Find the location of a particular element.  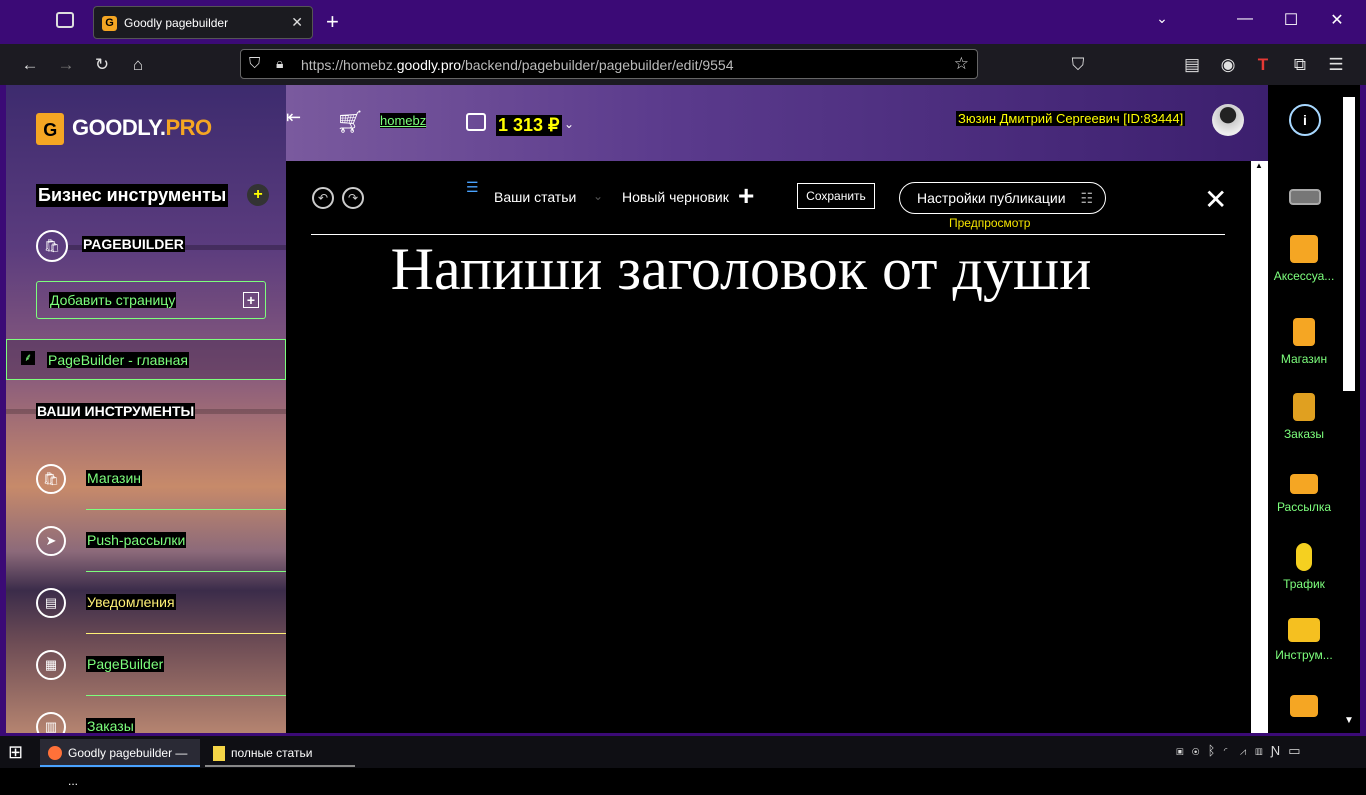

collapse-sidebar-icon: ⇤ is located at coordinates (293, 117).